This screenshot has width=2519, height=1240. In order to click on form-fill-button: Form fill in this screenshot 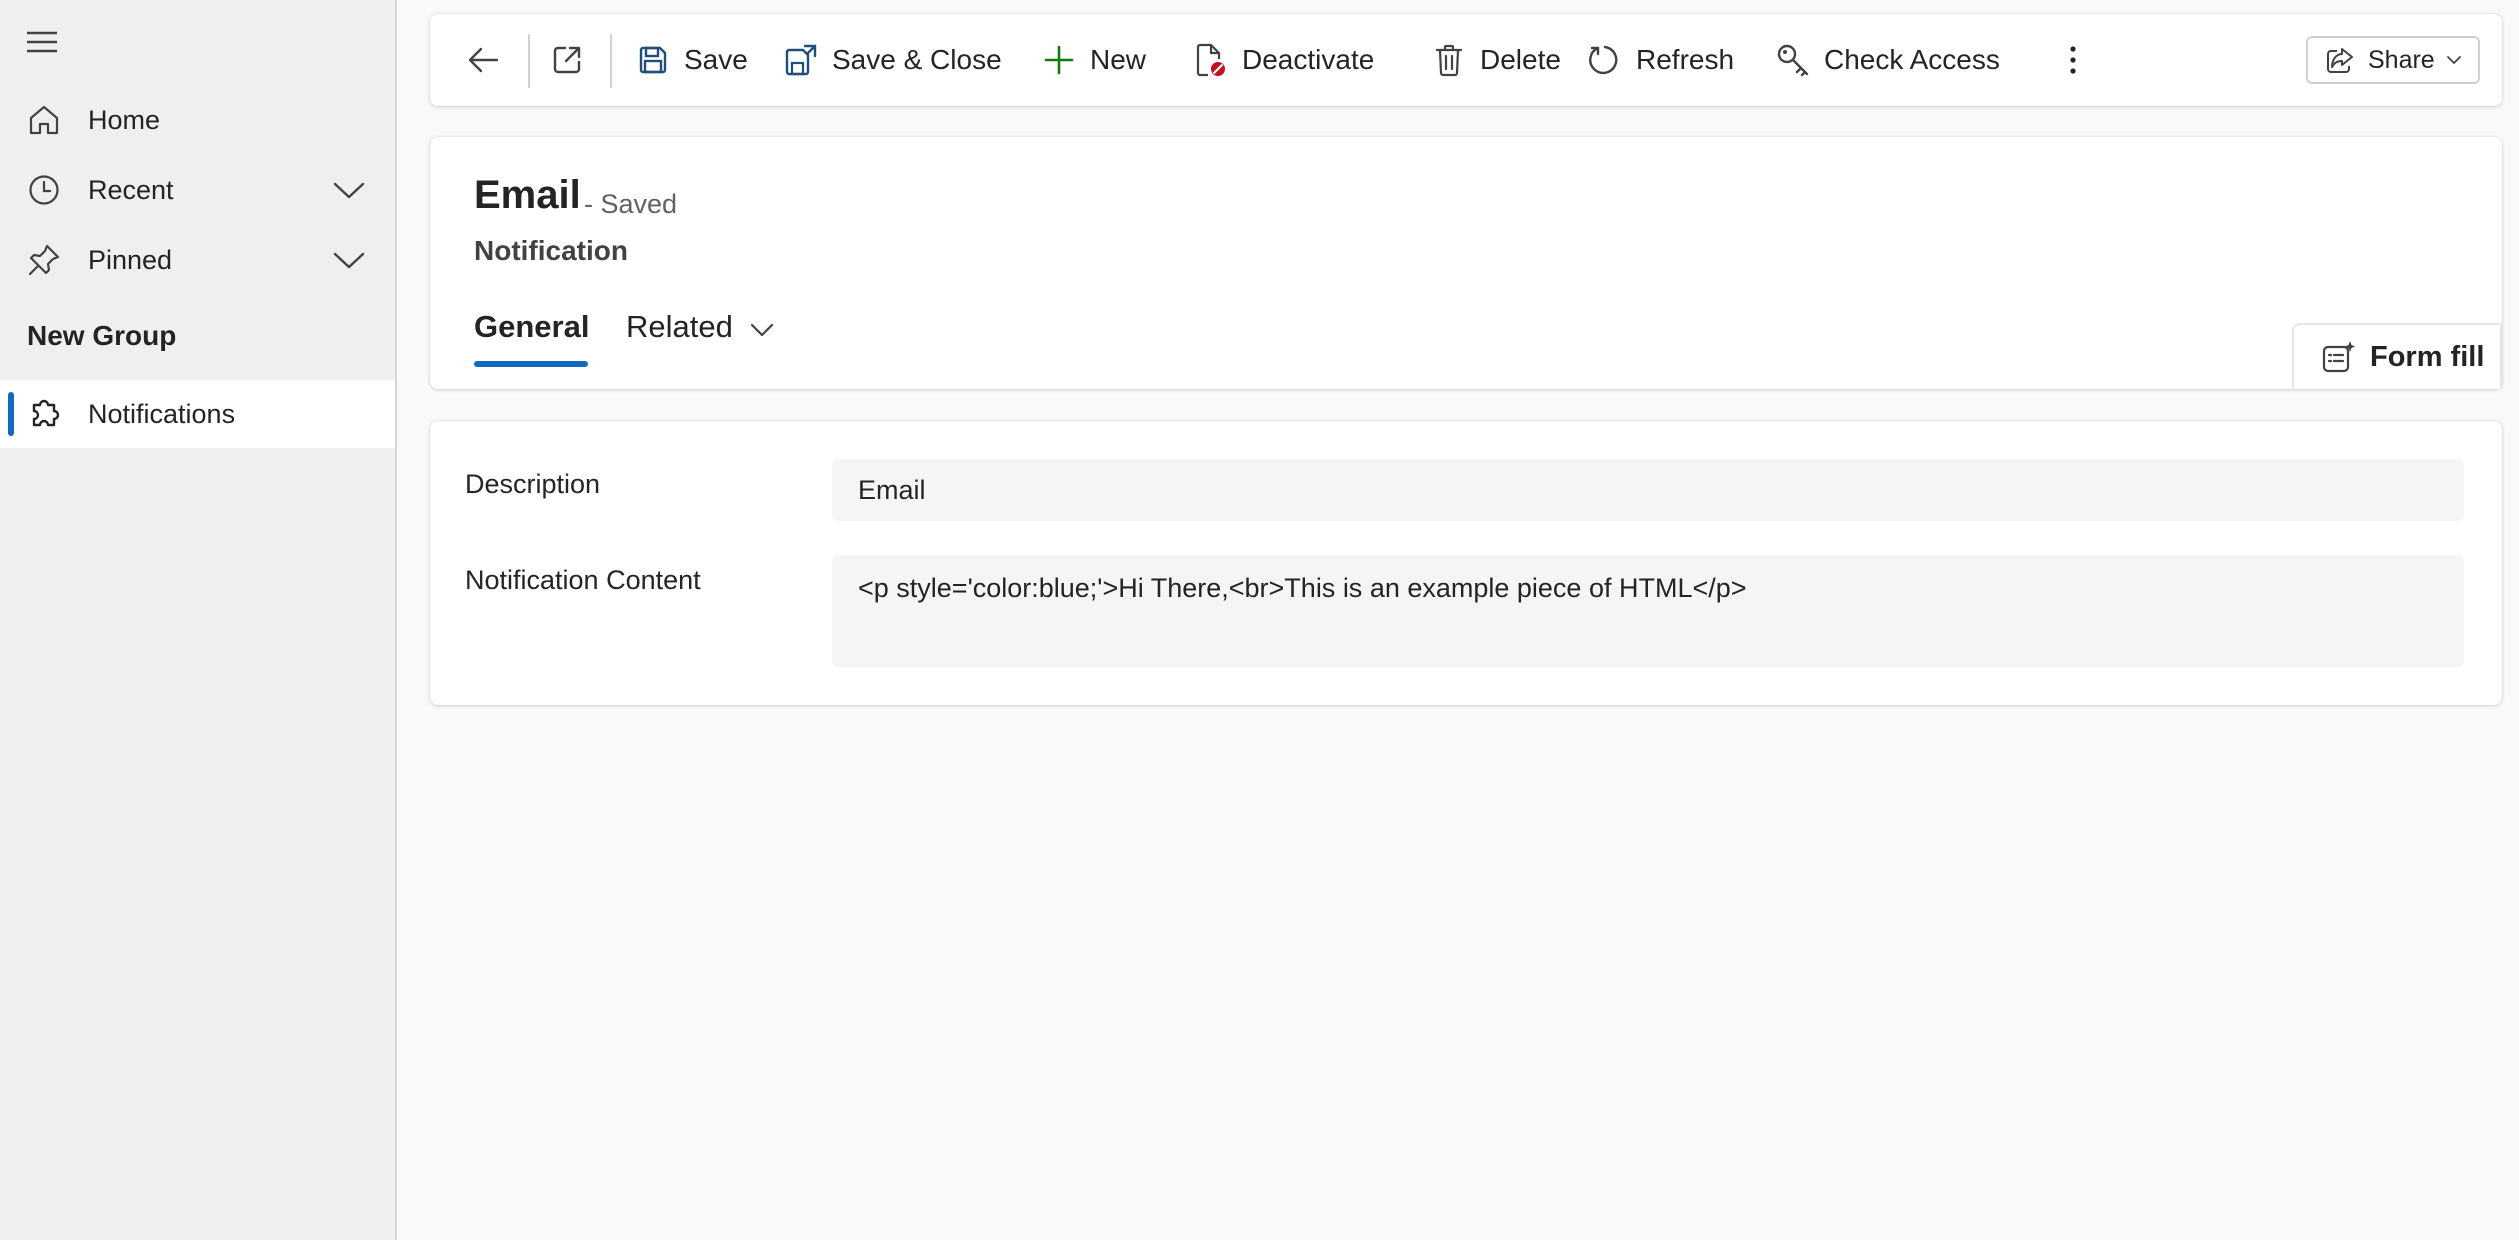, I will do `click(2397, 356)`.